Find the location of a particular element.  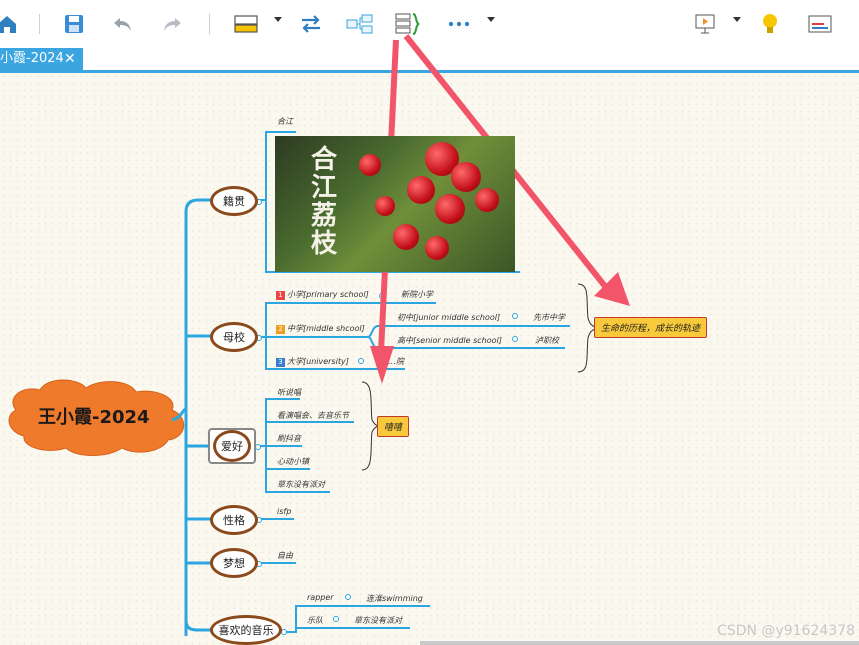

priority-3-icon: 3 is located at coordinates (280, 362).